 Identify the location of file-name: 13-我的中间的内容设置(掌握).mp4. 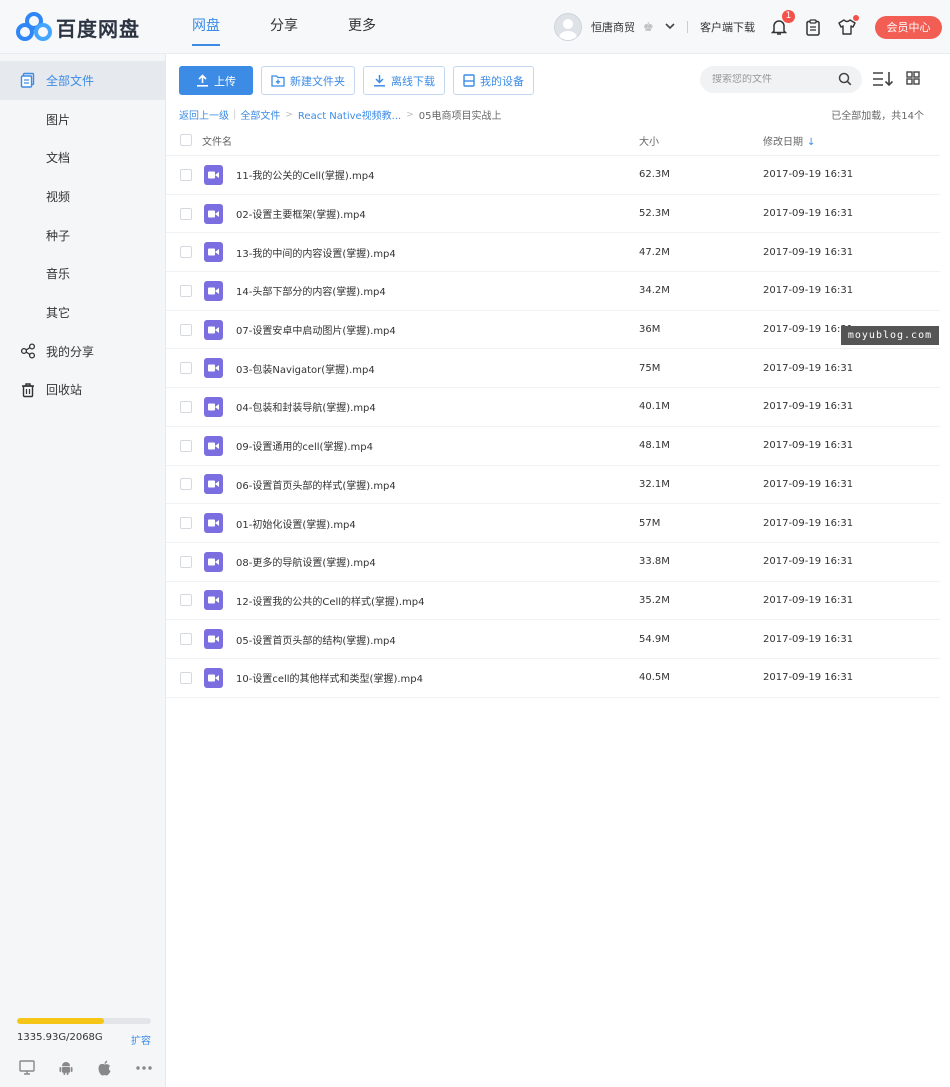
(316, 252).